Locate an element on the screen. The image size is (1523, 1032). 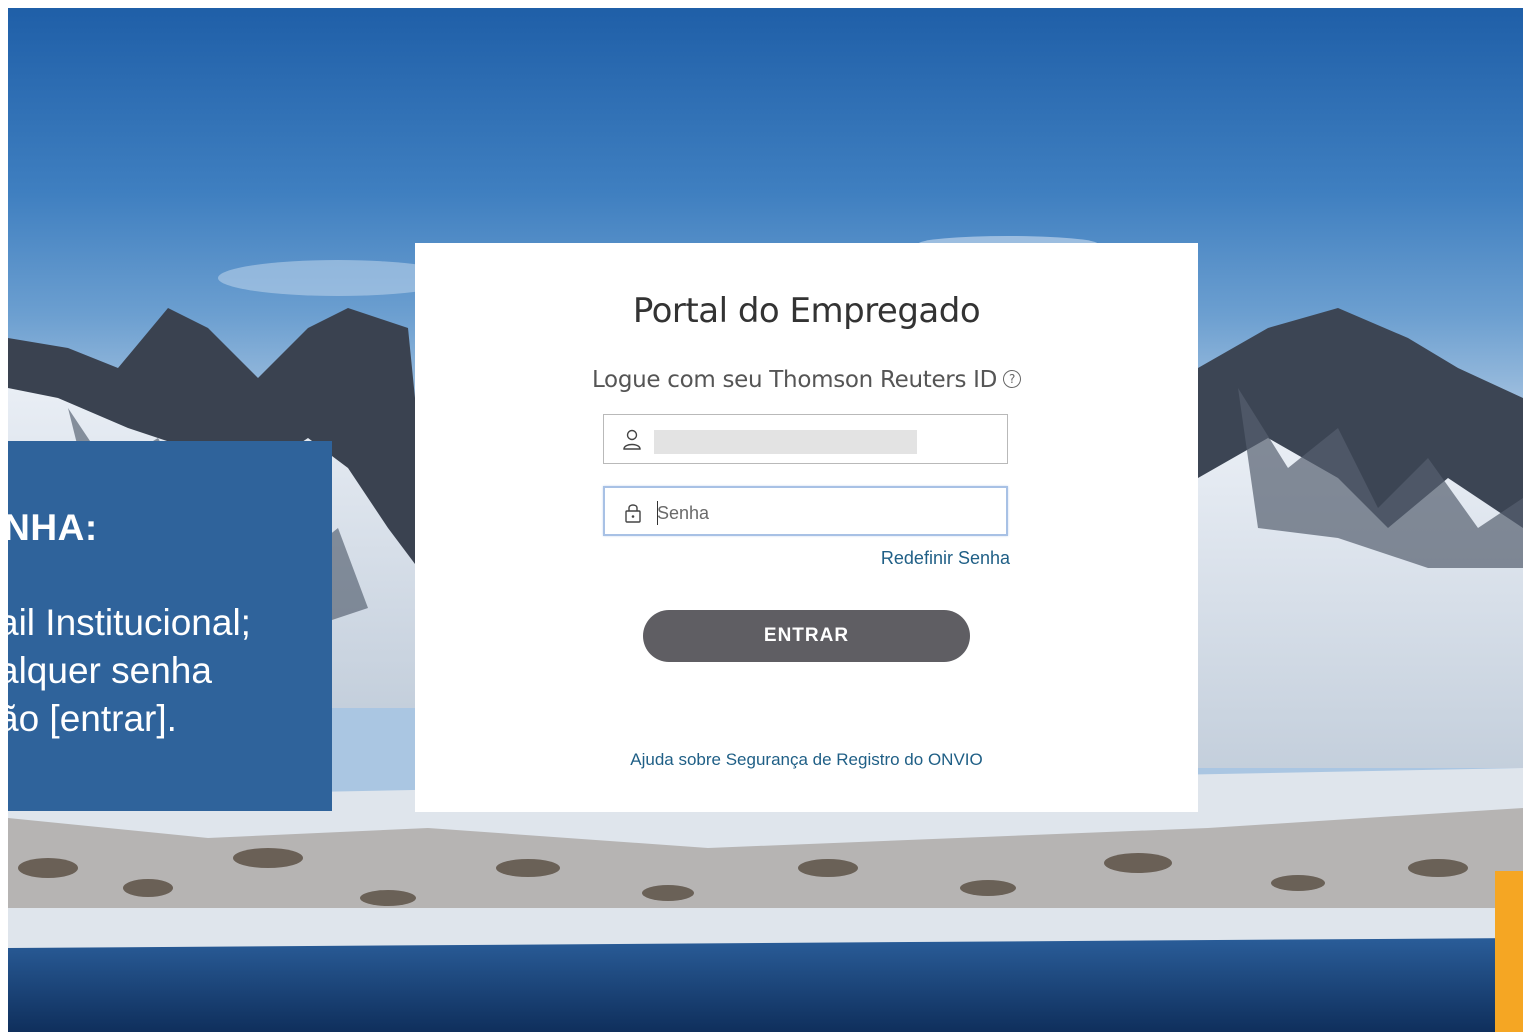
login-subtitle-text: Logue com seu Thomson Reuters ID is located at coordinates (794, 380).